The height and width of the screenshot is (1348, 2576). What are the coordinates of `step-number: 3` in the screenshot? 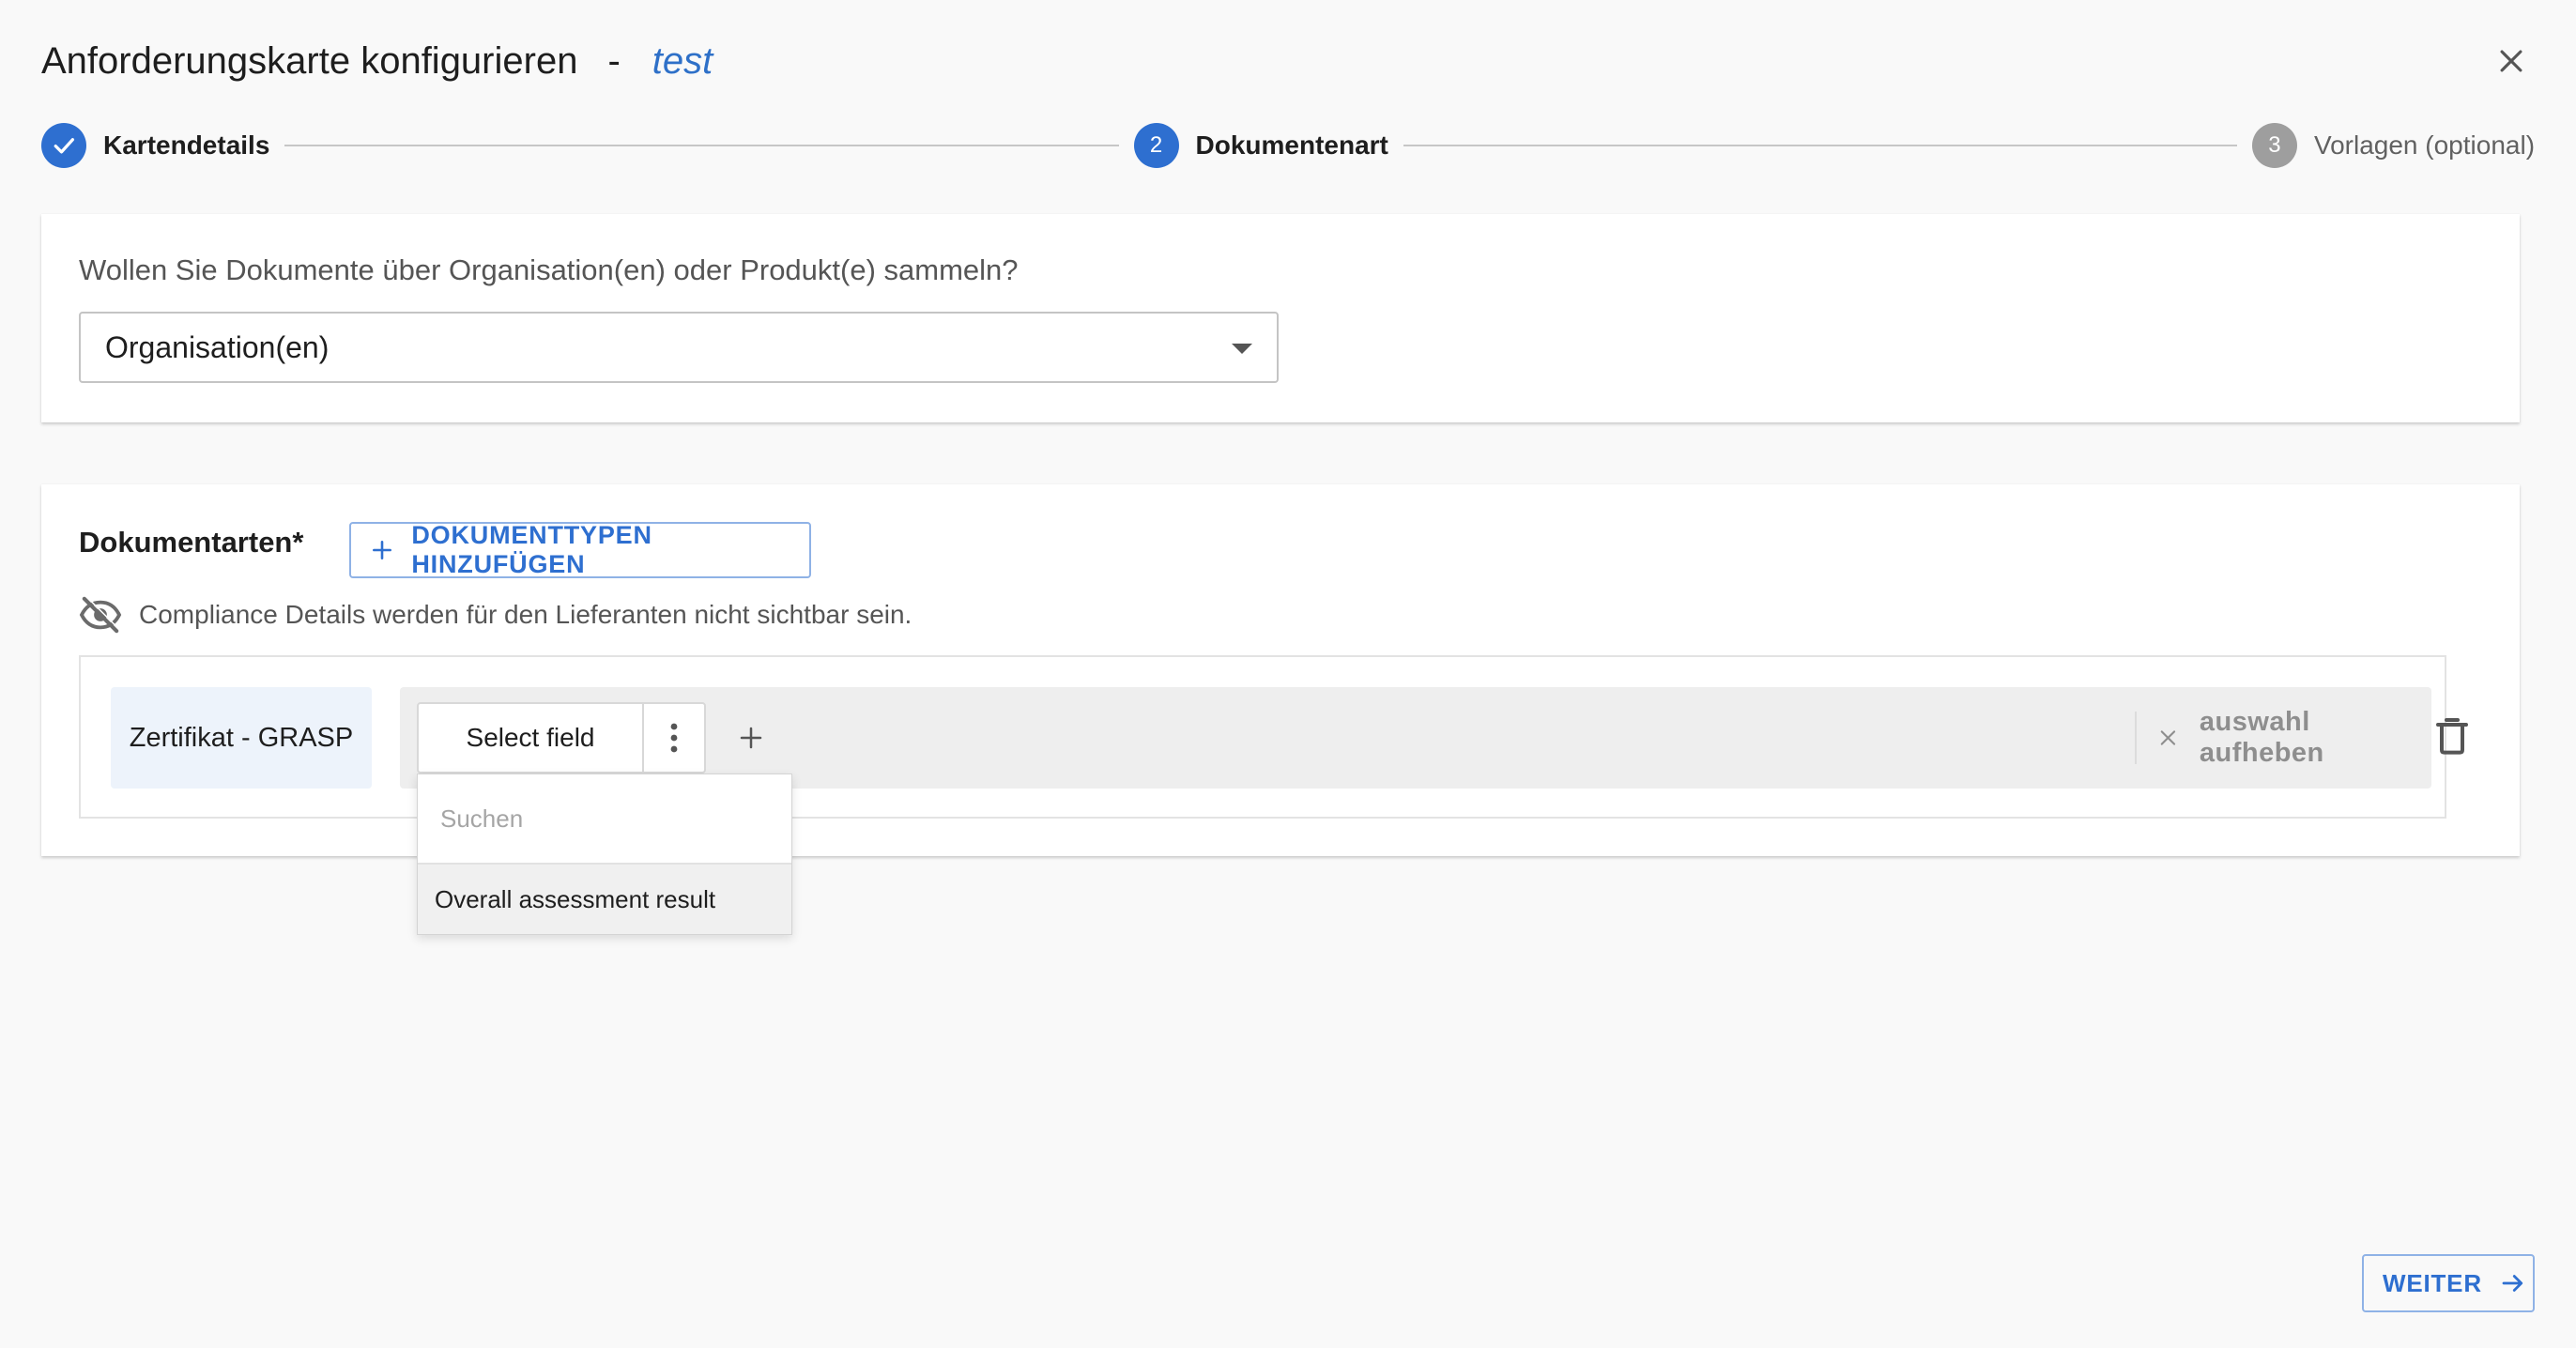 It's located at (2274, 145).